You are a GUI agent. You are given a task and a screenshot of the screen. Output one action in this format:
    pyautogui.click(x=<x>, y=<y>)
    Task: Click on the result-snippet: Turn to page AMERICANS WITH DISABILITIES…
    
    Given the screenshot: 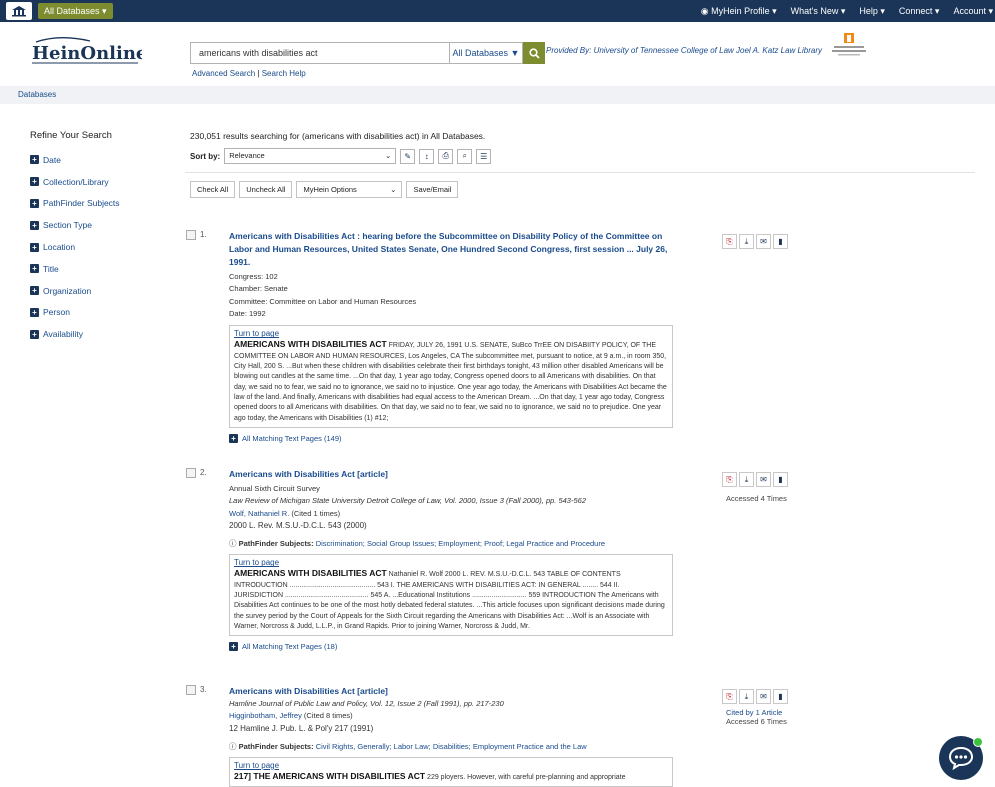 What is the action you would take?
    pyautogui.click(x=451, y=376)
    